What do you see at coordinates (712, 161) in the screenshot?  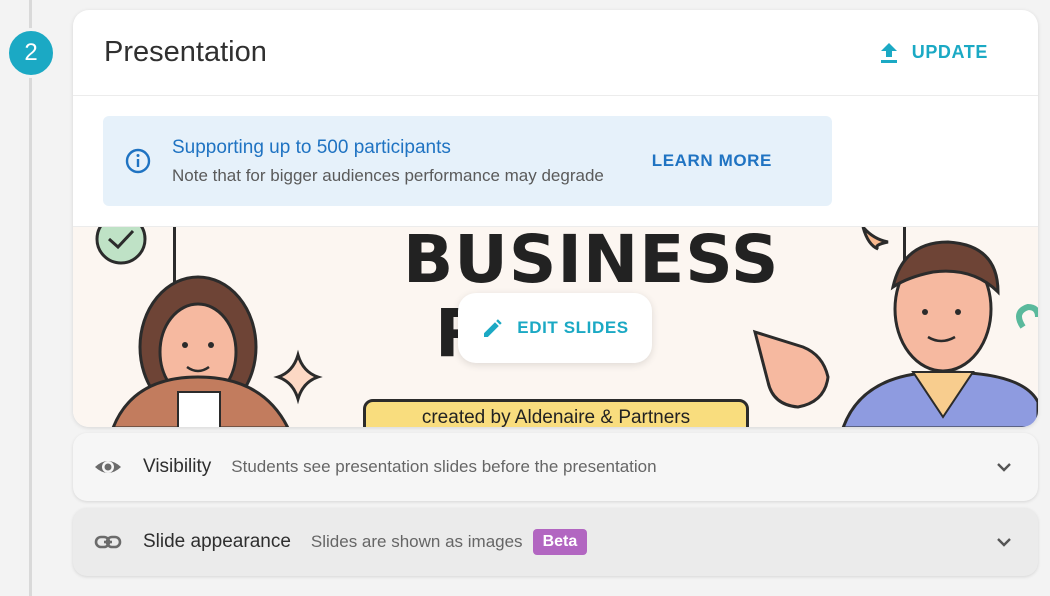 I see `learn-more-link: LEARN MORE` at bounding box center [712, 161].